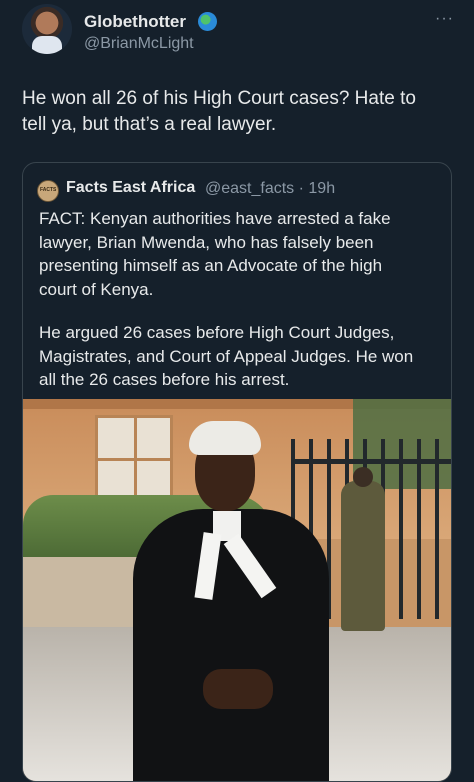  I want to click on handle: @BrianMcLight, so click(139, 44).